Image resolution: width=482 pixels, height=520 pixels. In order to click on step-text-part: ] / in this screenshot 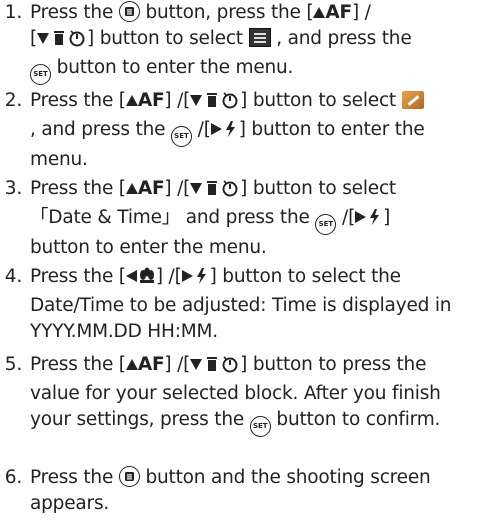, I will do `click(361, 12)`.